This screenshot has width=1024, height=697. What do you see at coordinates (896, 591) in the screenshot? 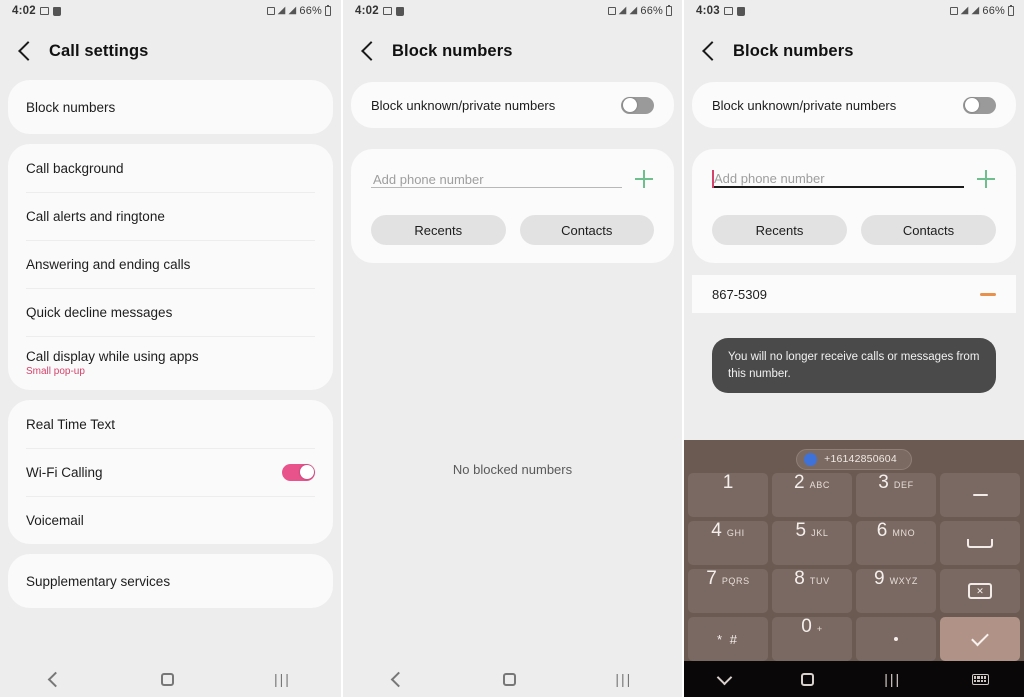
I see `key-9: 9 WXYZ` at bounding box center [896, 591].